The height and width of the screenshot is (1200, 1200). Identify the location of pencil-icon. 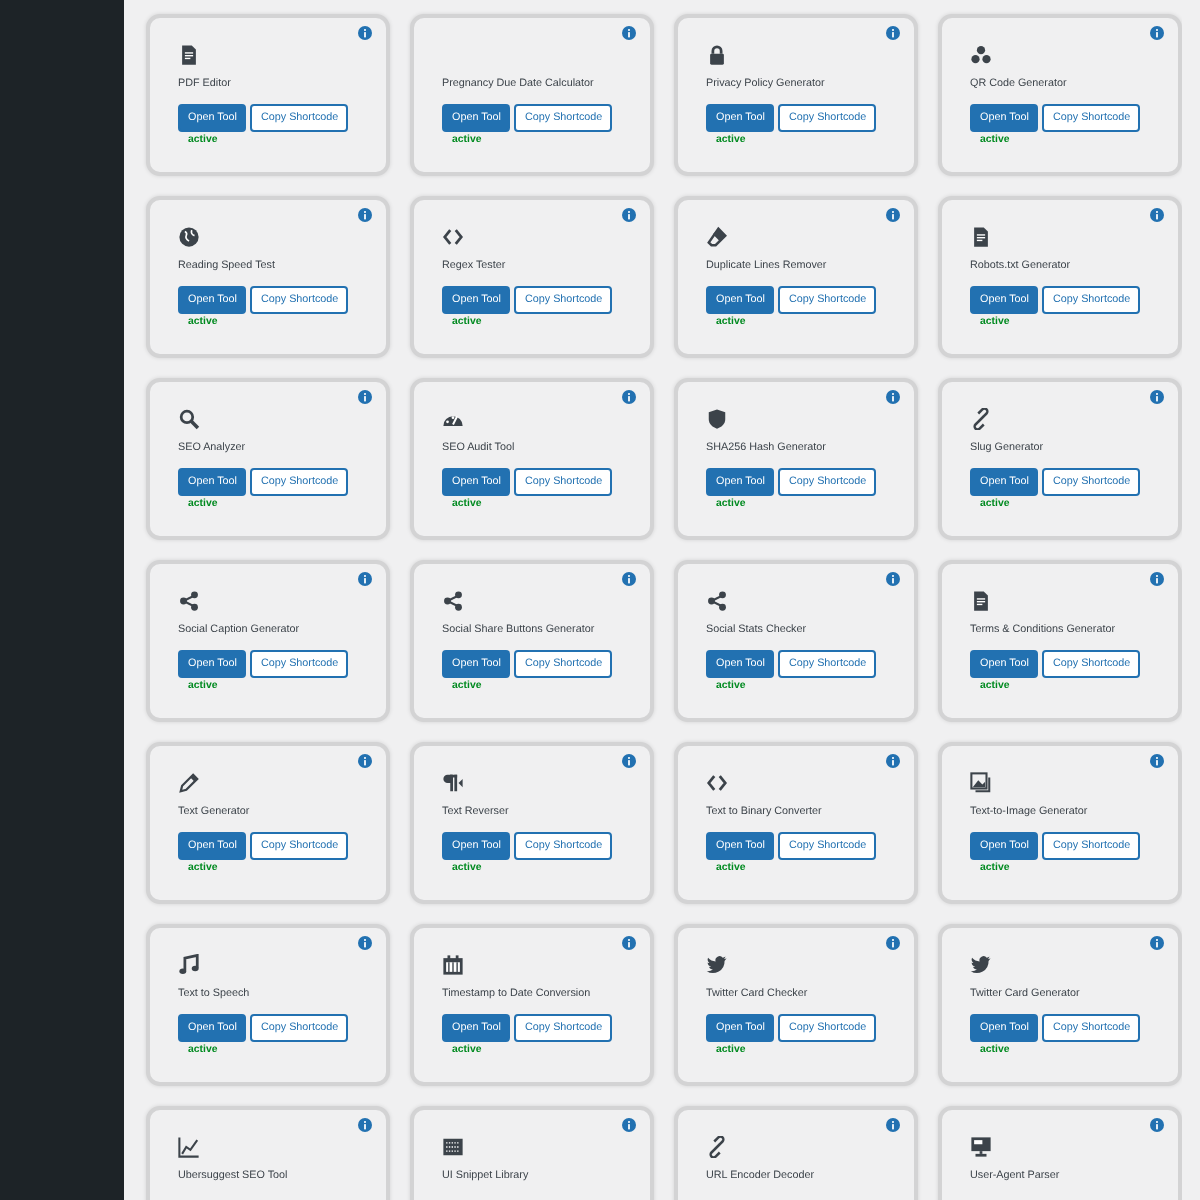
(189, 783).